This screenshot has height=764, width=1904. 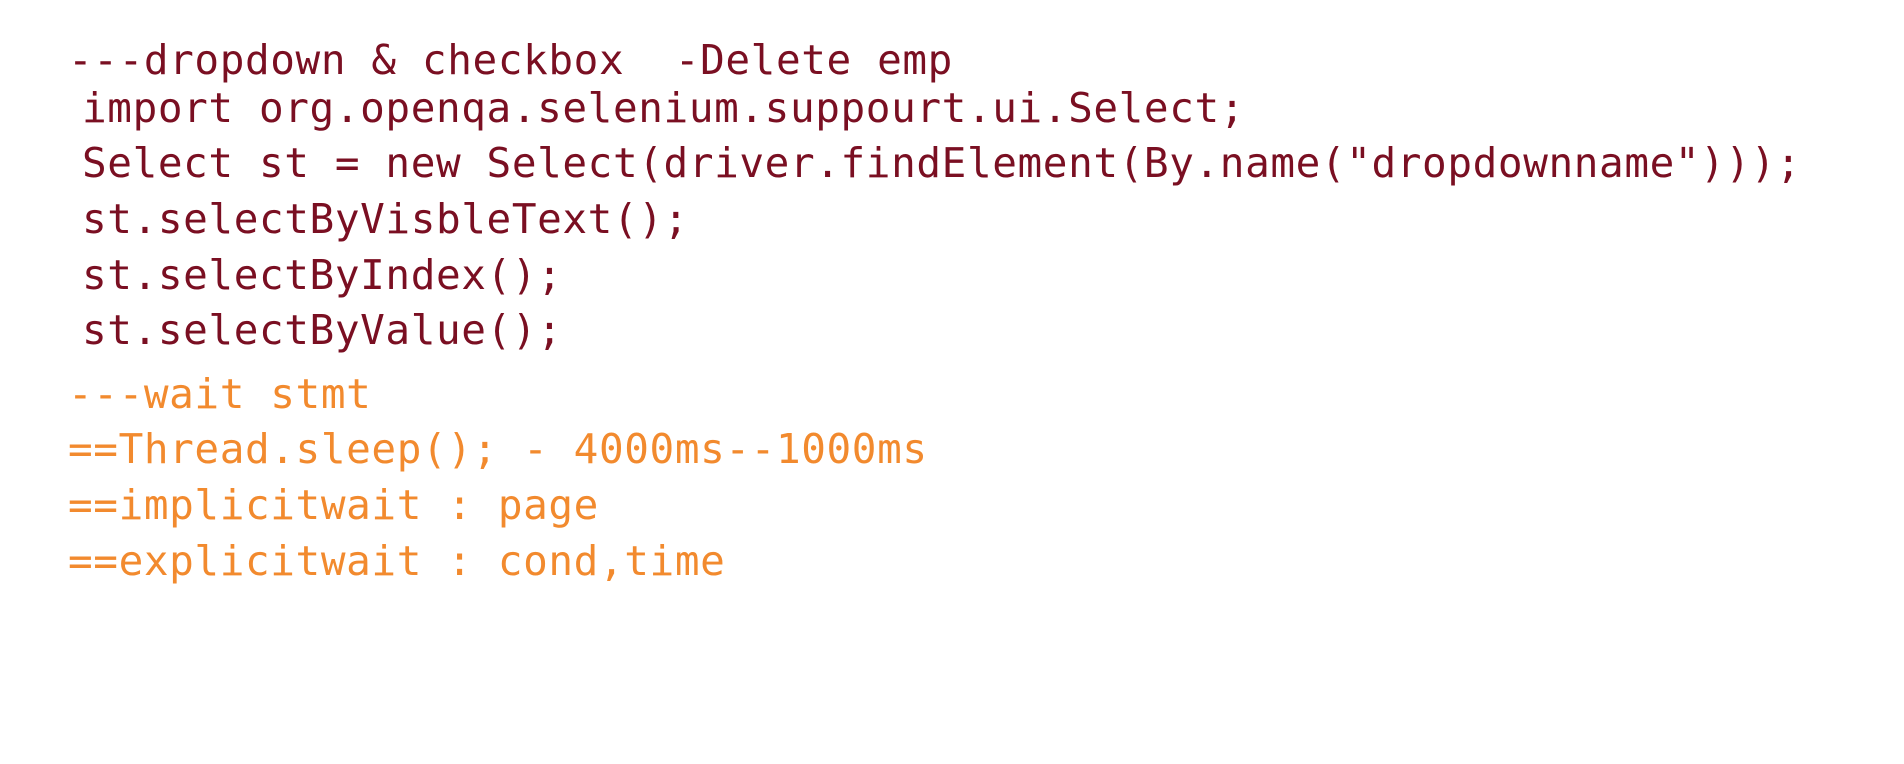 I want to click on implicit-wait-line: ==implicitwait : page, so click(x=333, y=505).